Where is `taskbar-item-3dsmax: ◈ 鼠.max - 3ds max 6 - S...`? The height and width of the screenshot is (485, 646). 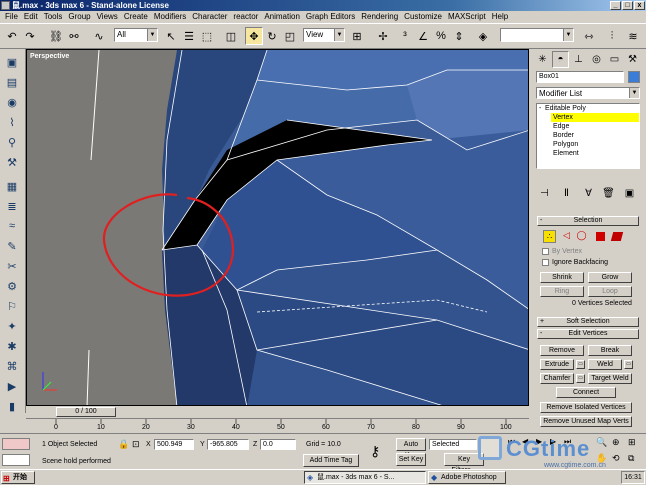
taskbar-item-3dsmax: ◈ 鼠.max - 3ds max 6 - S... is located at coordinates (365, 477).